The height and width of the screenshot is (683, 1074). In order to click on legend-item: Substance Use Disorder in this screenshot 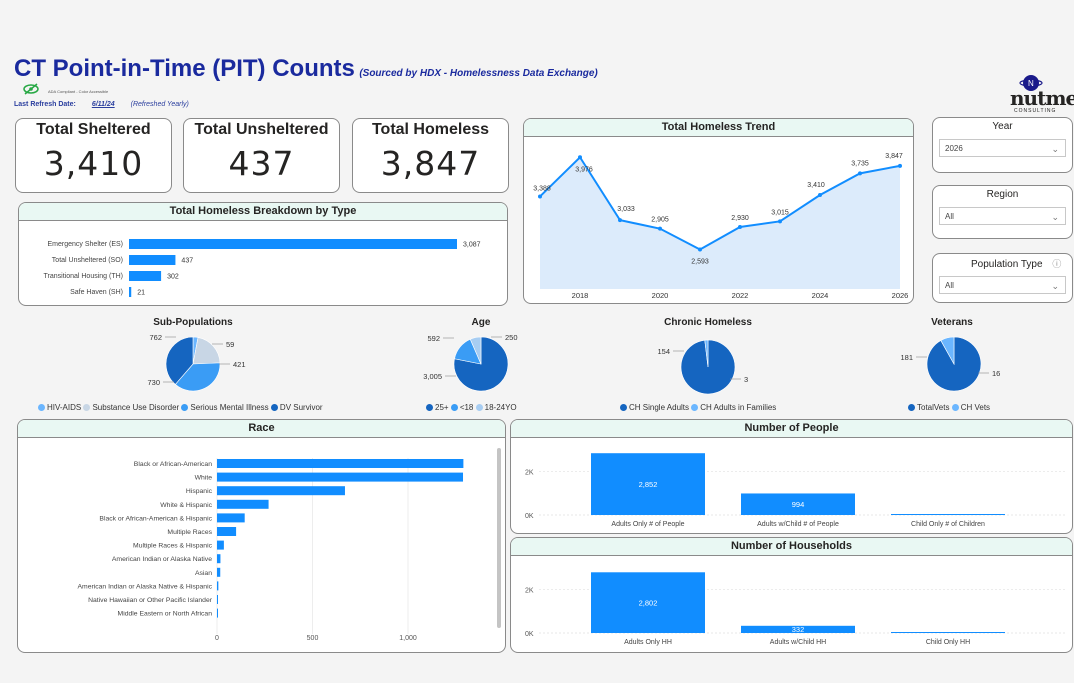, I will do `click(131, 407)`.